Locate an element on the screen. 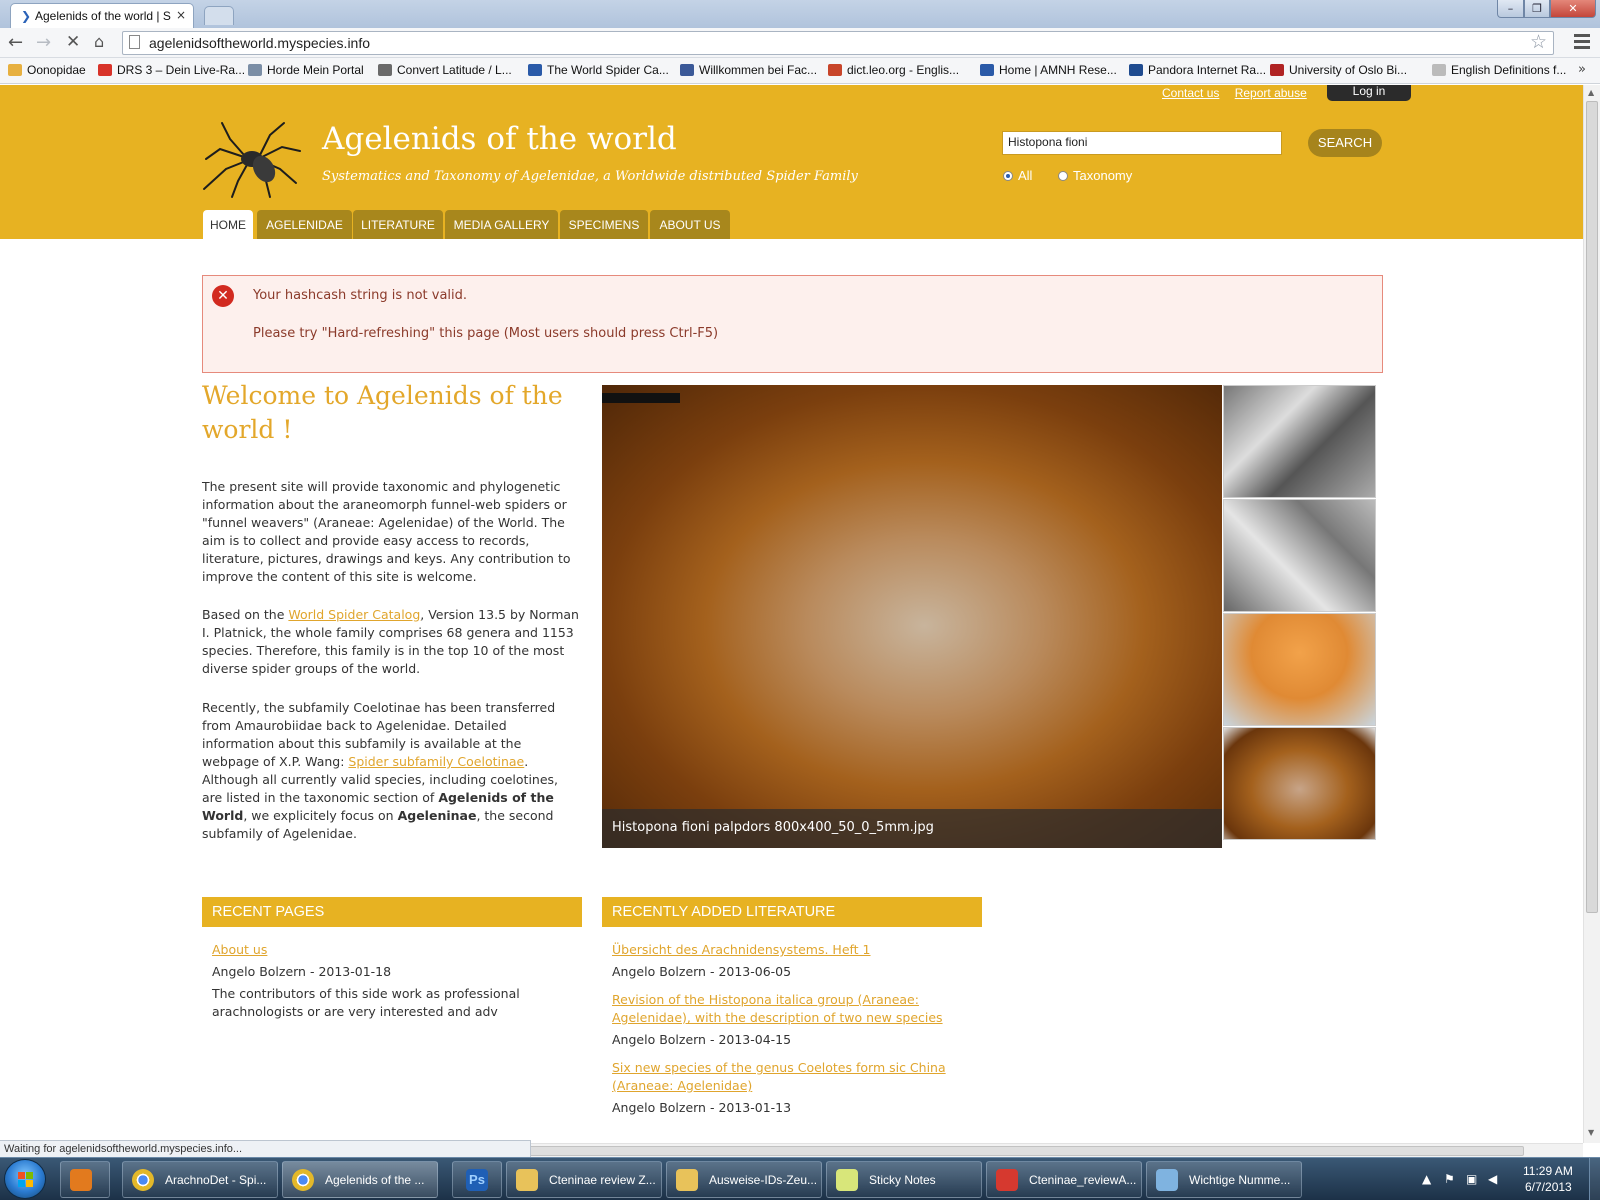 This screenshot has height=1200, width=1600. bookmark-item: Horde Mein Portal is located at coordinates (306, 70).